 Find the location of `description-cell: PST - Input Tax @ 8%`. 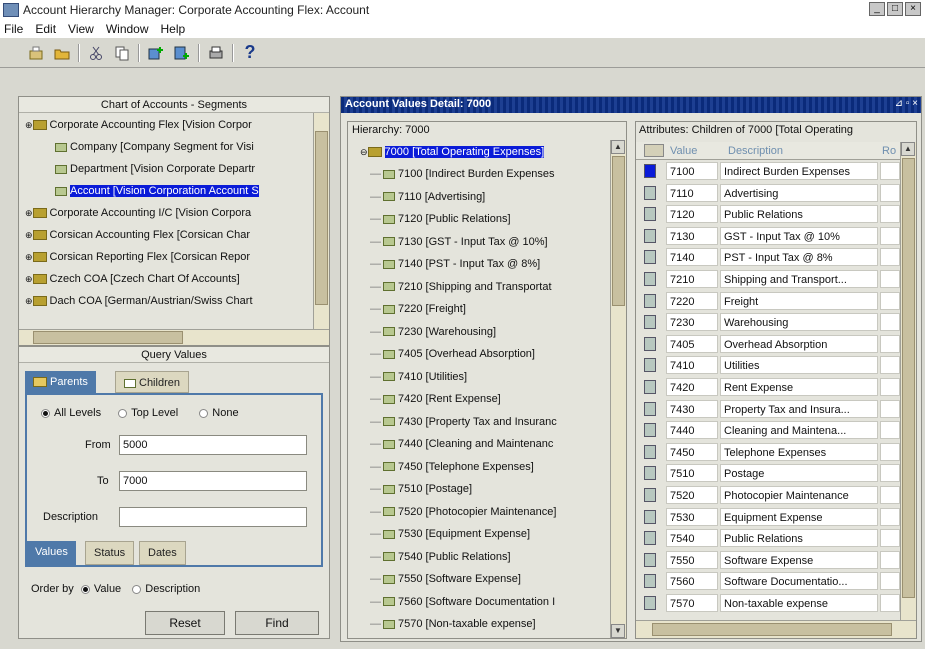

description-cell: PST - Input Tax @ 8% is located at coordinates (799, 257).